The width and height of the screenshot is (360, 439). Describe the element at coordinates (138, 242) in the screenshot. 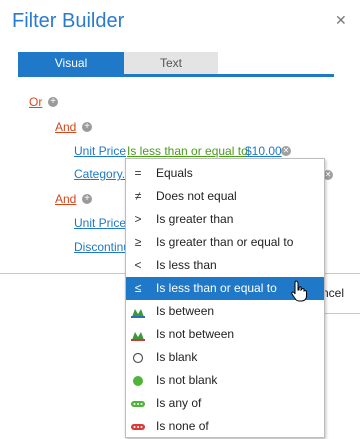

I see `greater-equal-icon: ≥` at that location.